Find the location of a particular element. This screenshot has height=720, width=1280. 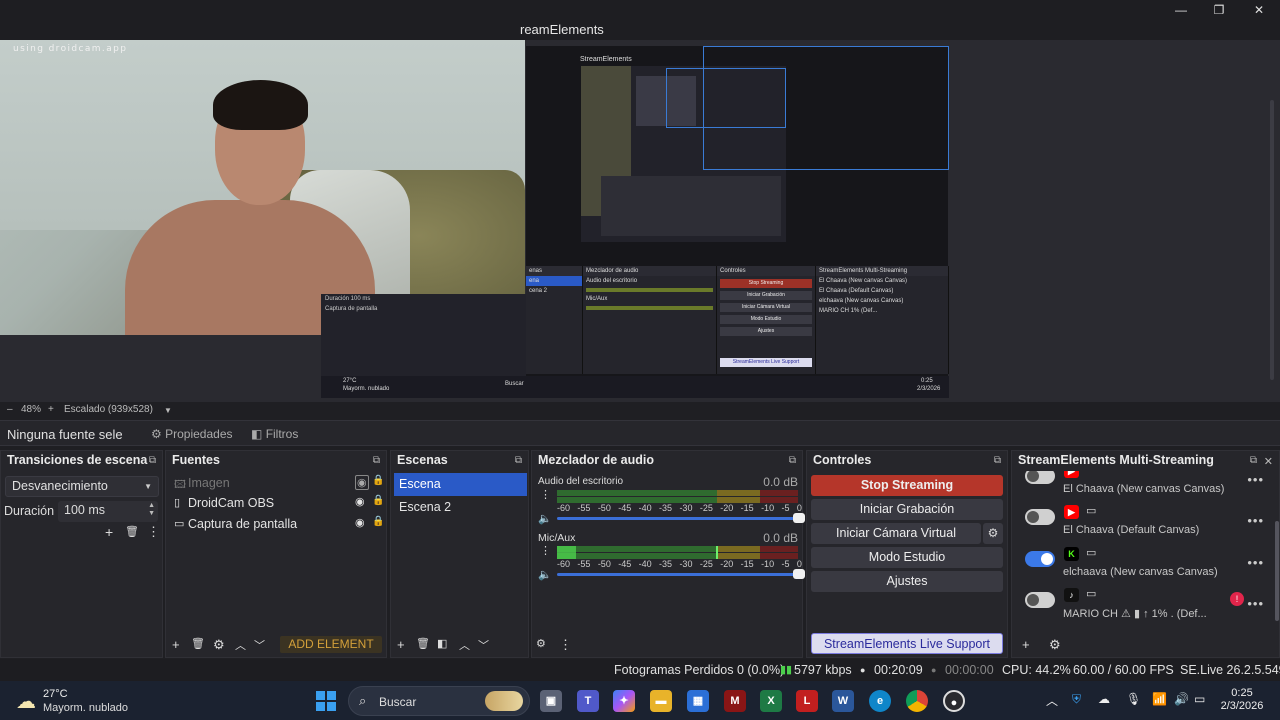

live-support-button: StreamElements Live Support is located at coordinates (907, 643).